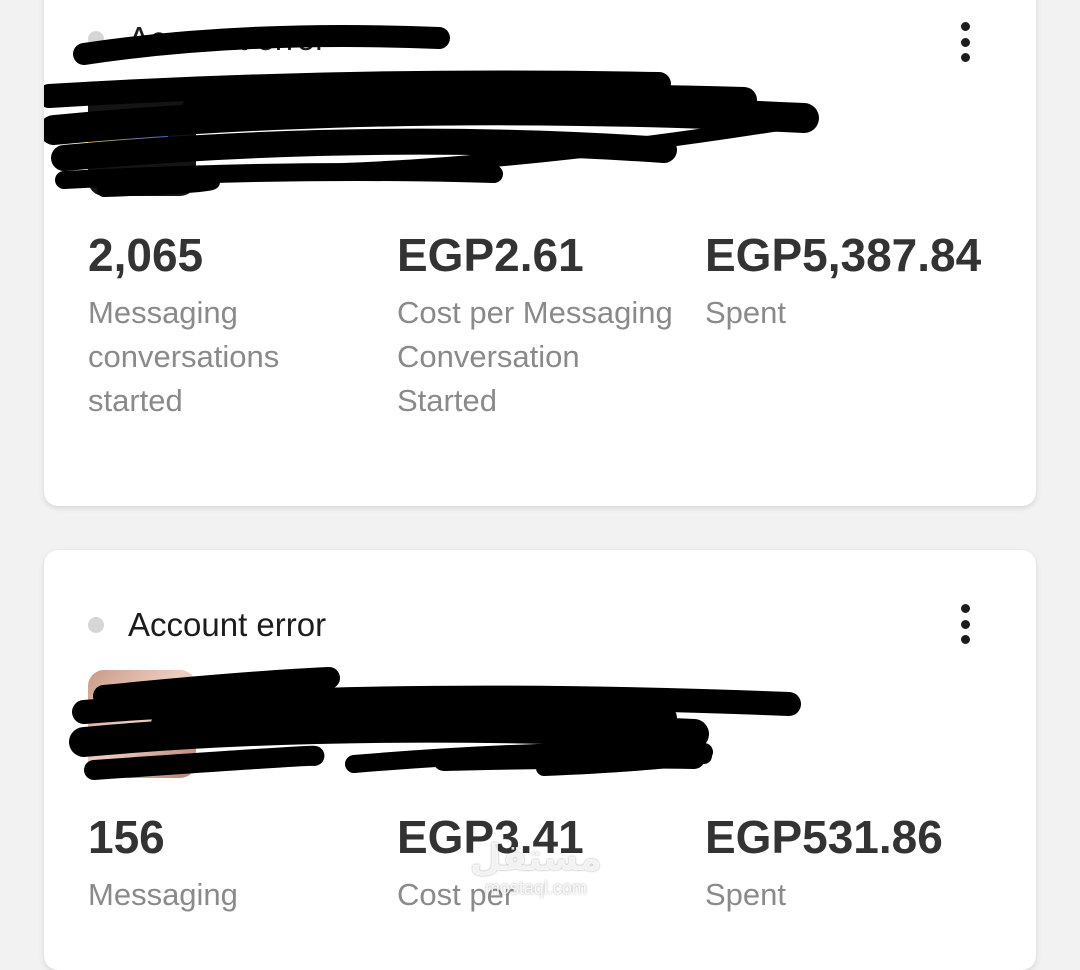  Describe the element at coordinates (843, 255) in the screenshot. I see `metric-value: EGP5,387.84` at that location.